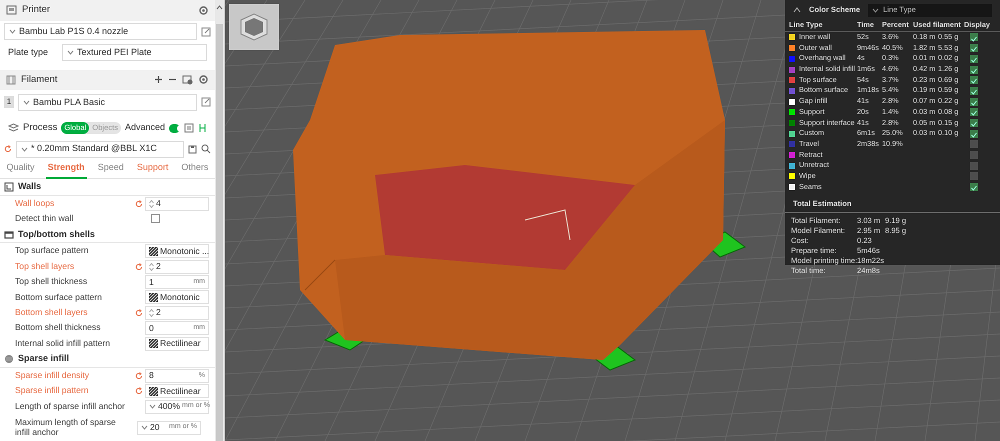 This screenshot has height=441, width=1000. Describe the element at coordinates (177, 297) in the screenshot. I see `pattern-dropdown: Monotonic` at that location.